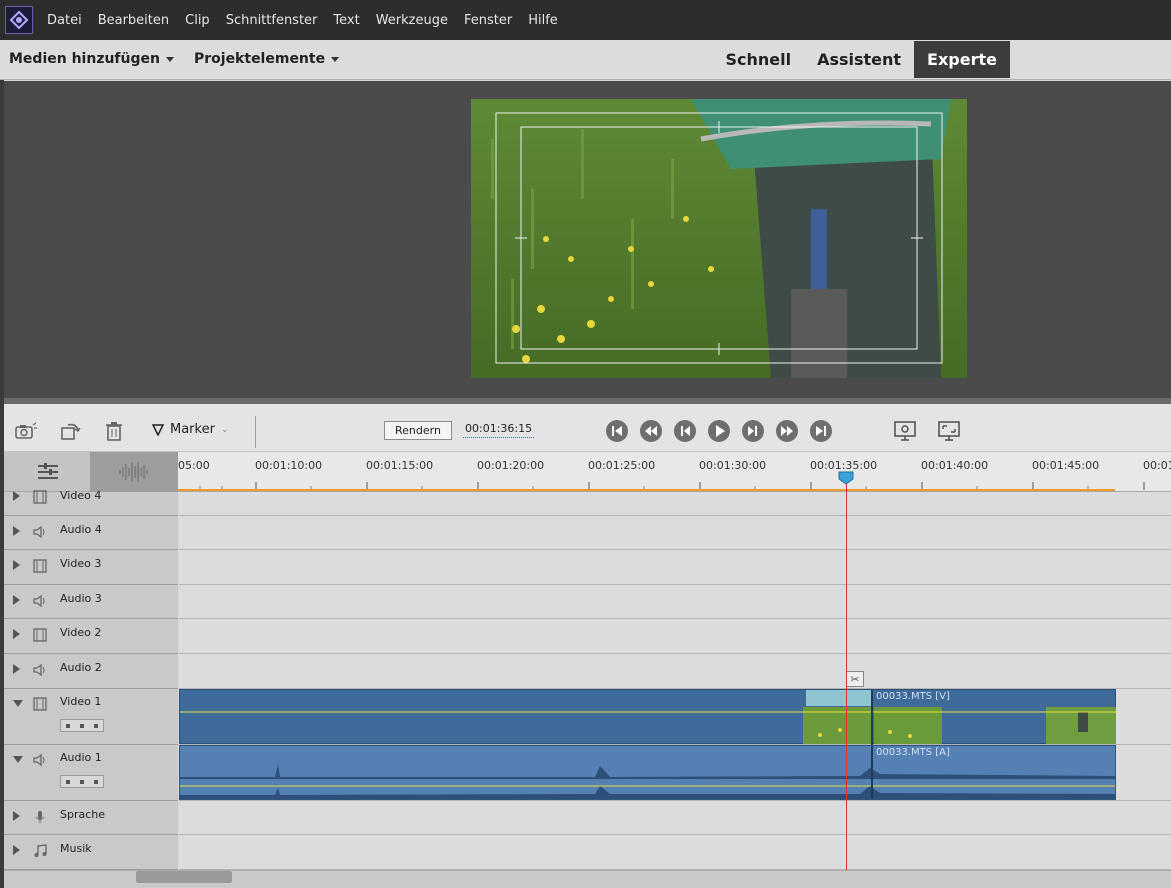 Image resolution: width=1171 pixels, height=888 pixels. I want to click on go-to-end-icon, so click(821, 431).